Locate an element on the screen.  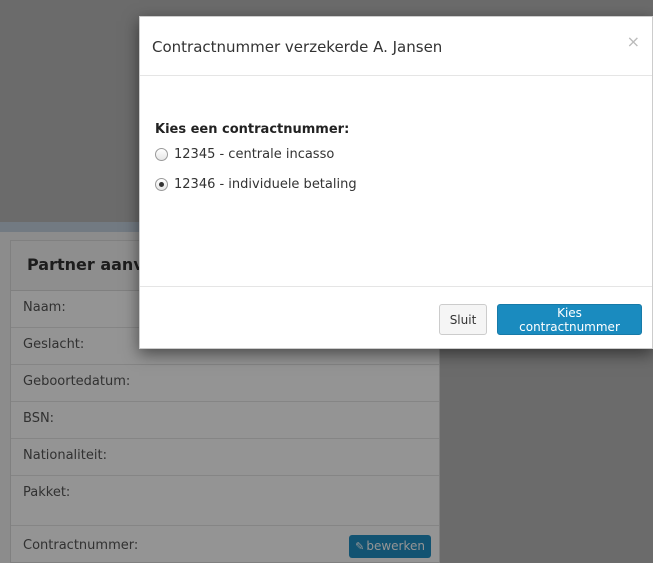
radio-option-12346: 12346 - individuele betaling is located at coordinates (256, 184).